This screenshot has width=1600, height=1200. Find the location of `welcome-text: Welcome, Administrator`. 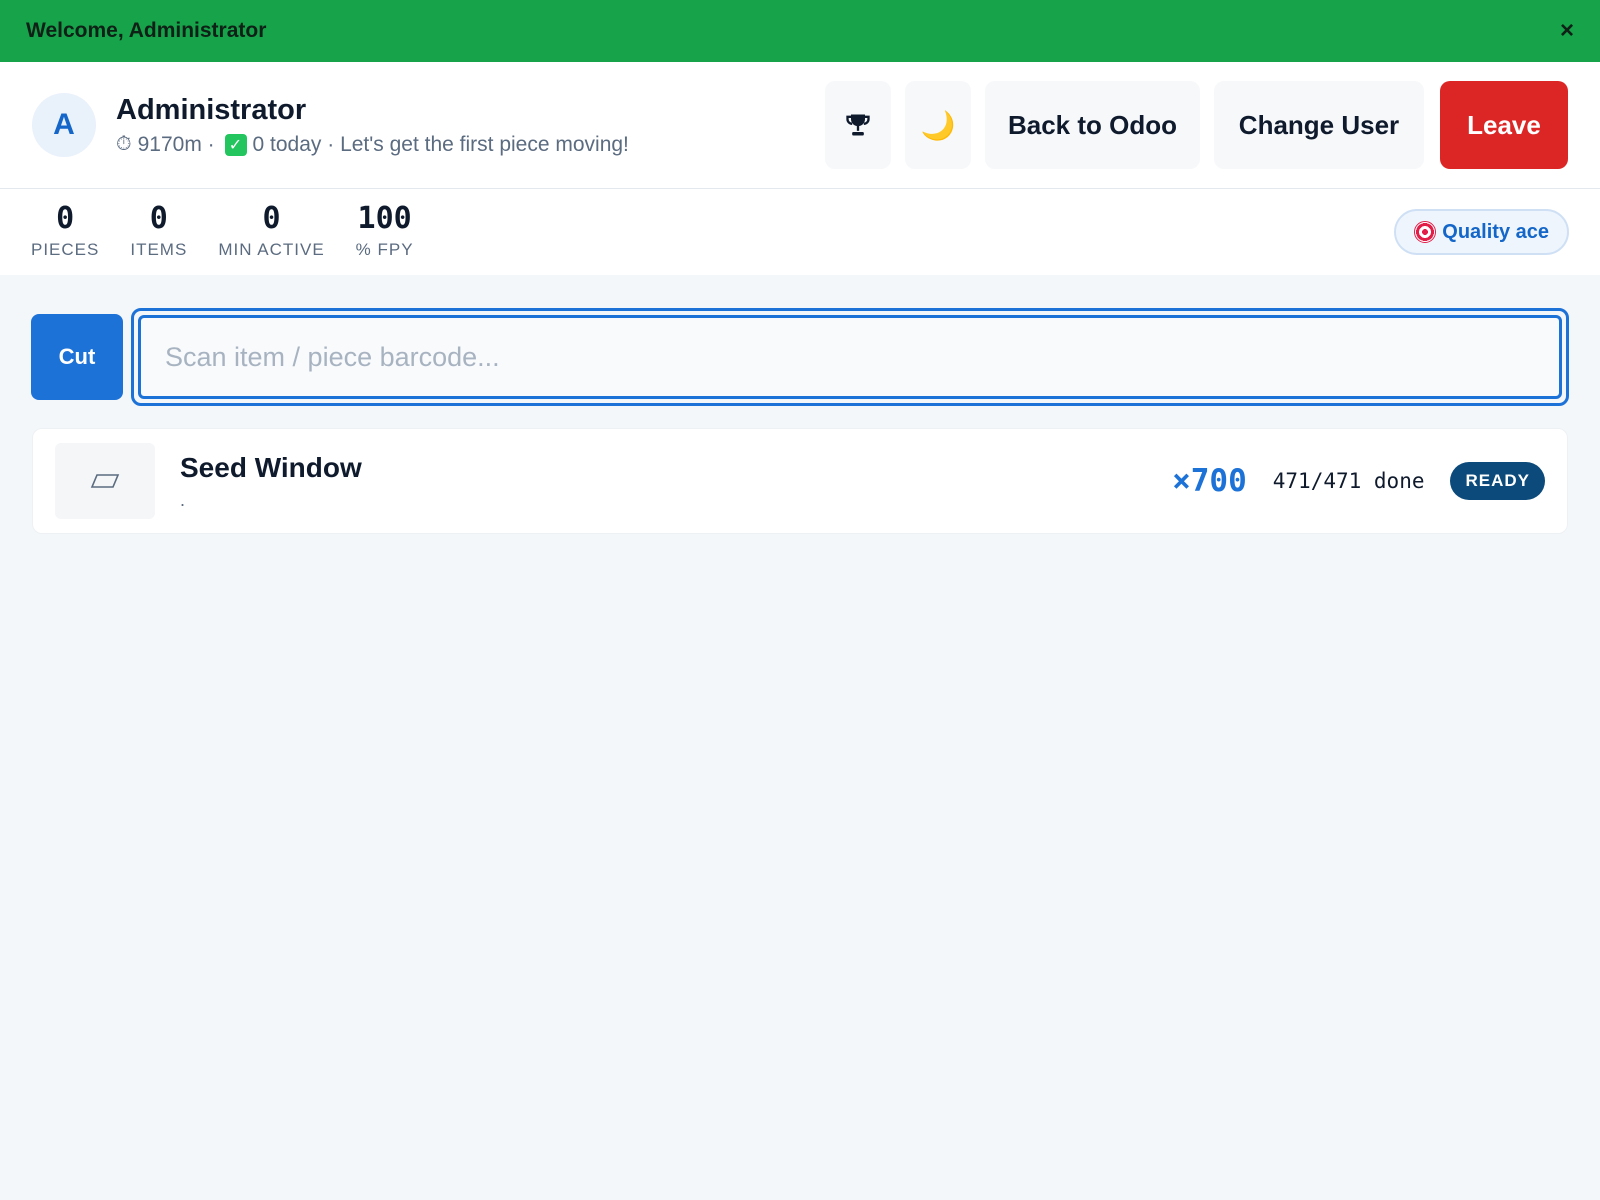

welcome-text: Welcome, Administrator is located at coordinates (146, 30).